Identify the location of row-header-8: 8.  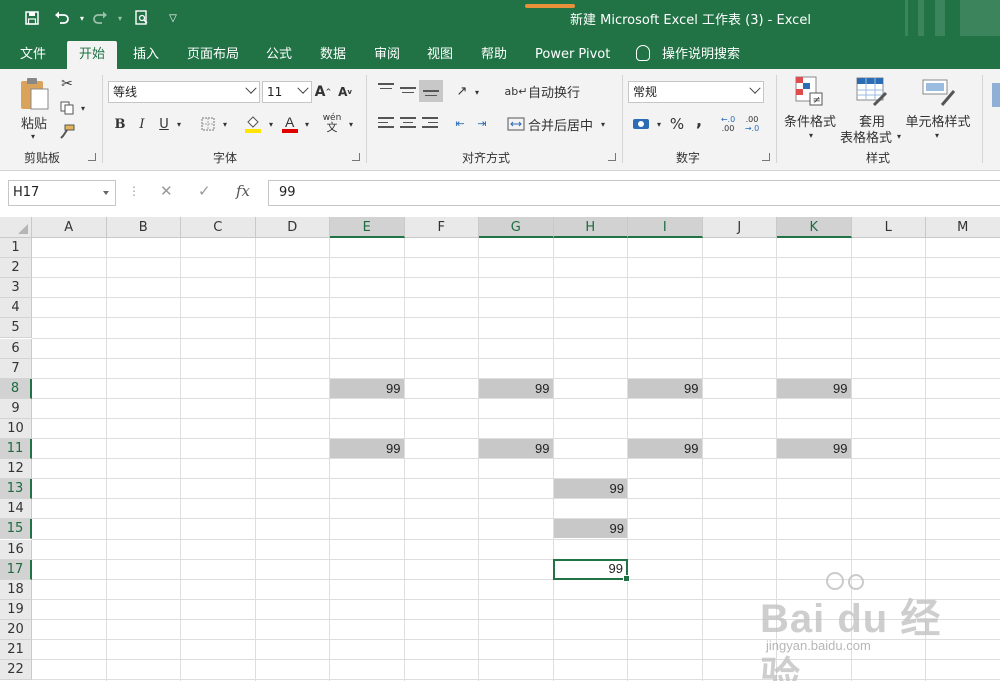
(16, 388).